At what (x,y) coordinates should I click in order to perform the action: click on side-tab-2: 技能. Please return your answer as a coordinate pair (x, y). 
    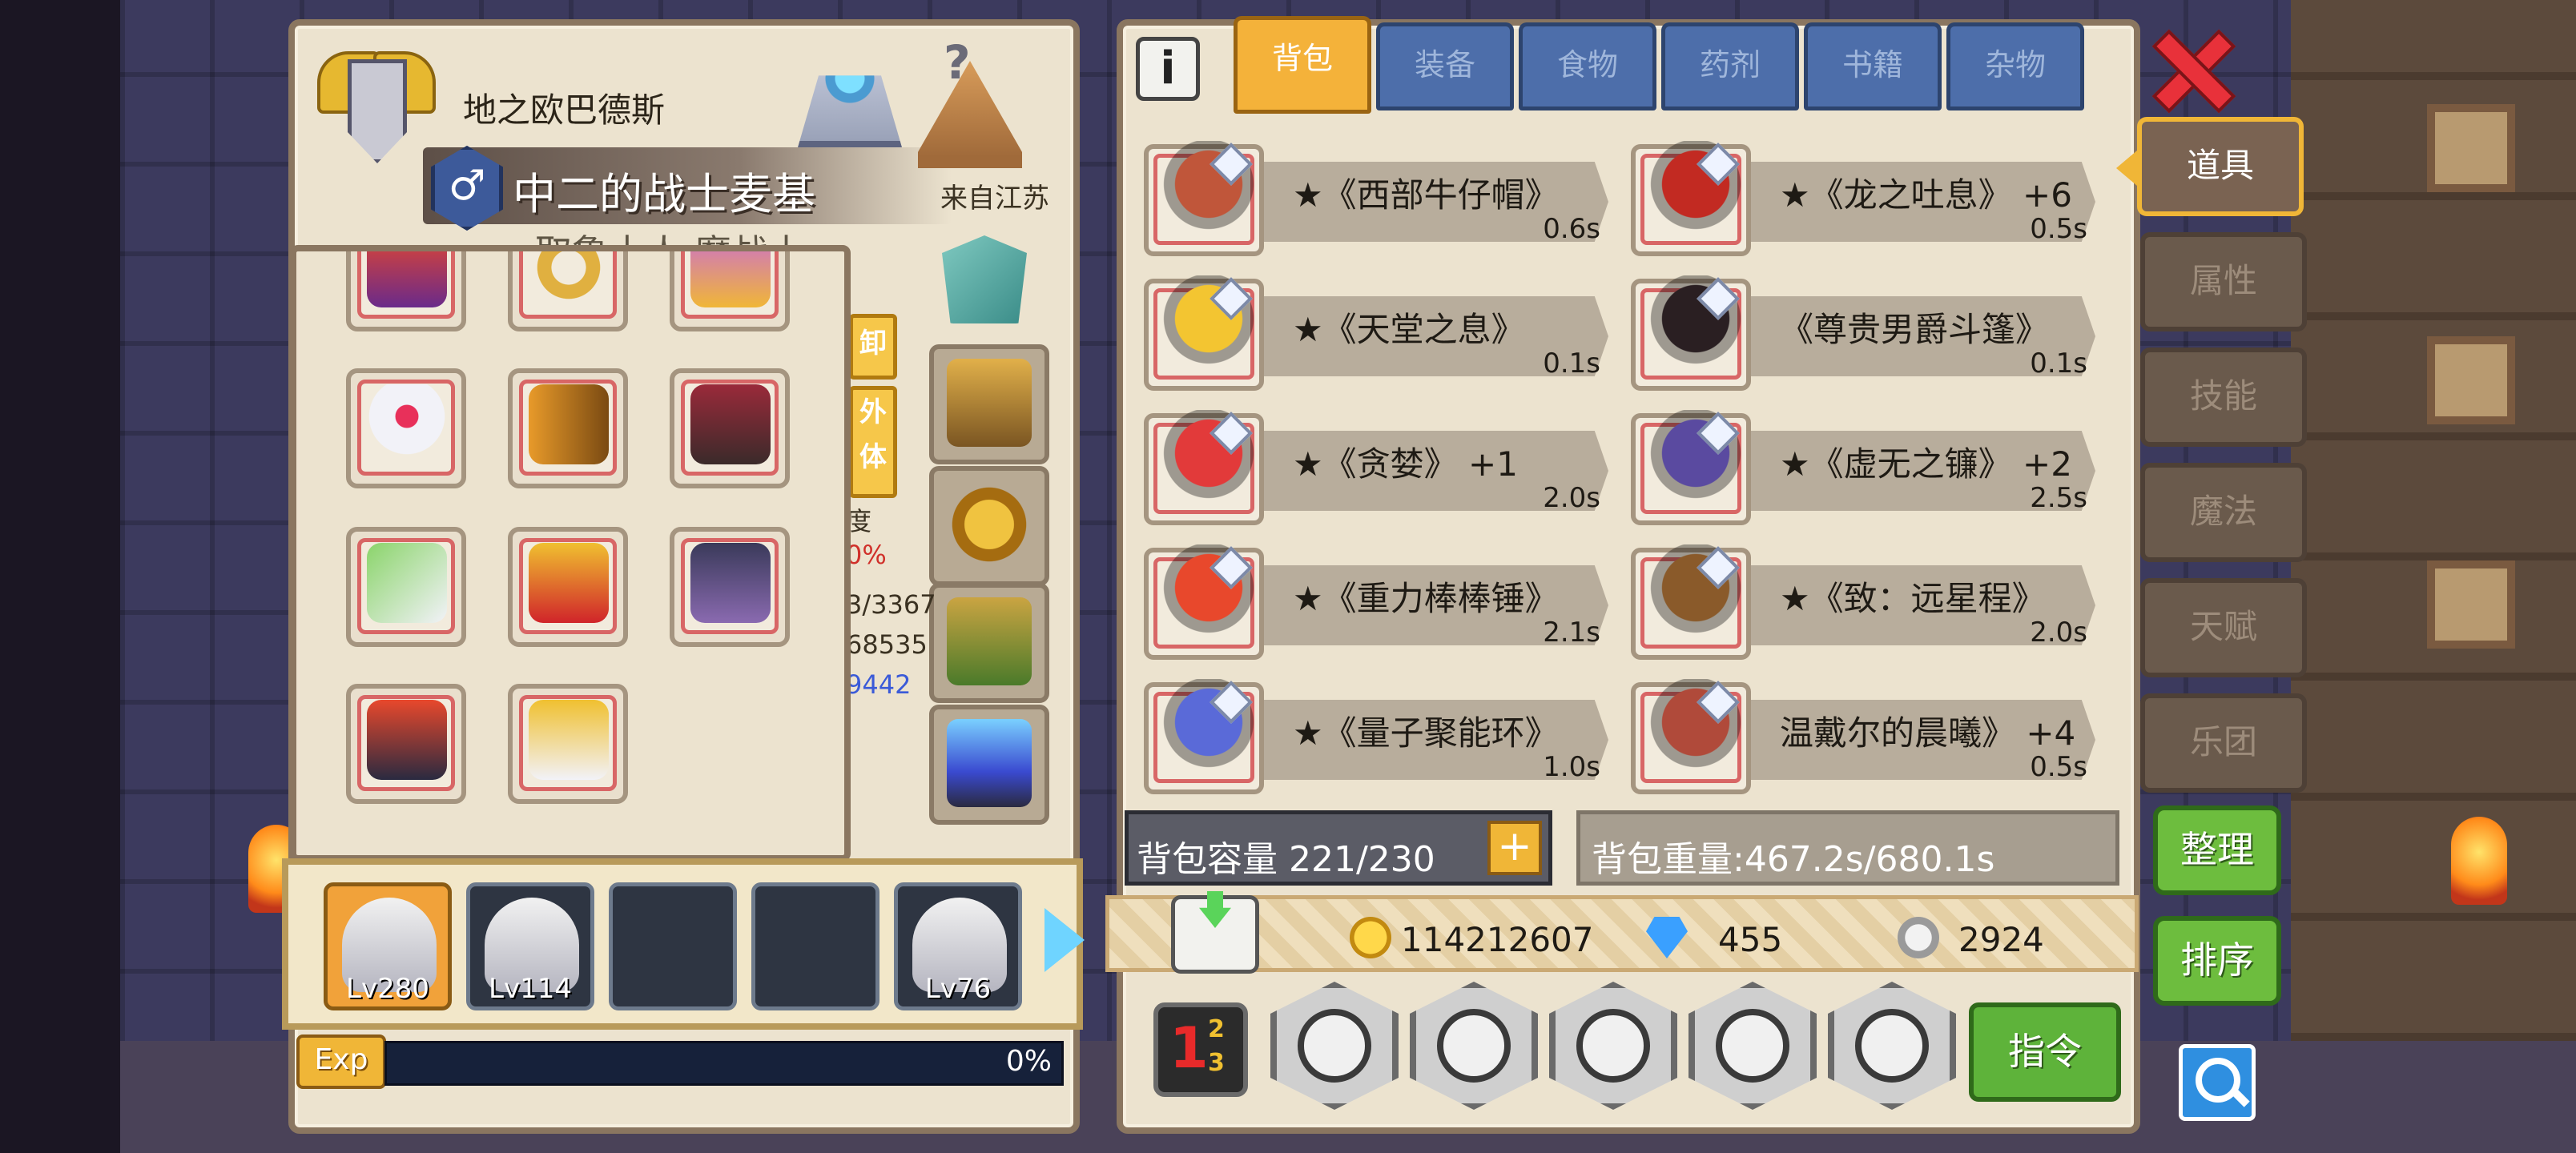
    Looking at the image, I should click on (2223, 398).